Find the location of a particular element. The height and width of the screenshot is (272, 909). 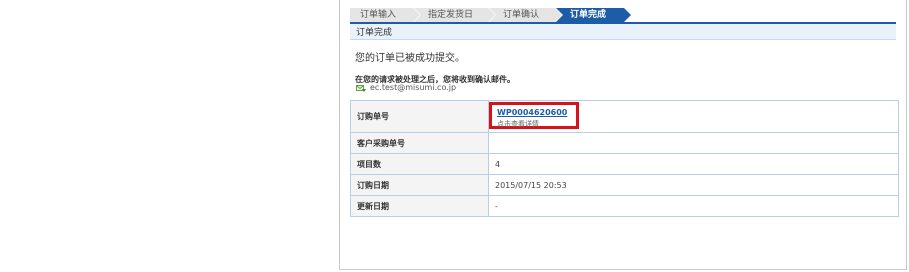

table-row: 订购单号 WP0004620600 点击查看详情 is located at coordinates (624, 116).